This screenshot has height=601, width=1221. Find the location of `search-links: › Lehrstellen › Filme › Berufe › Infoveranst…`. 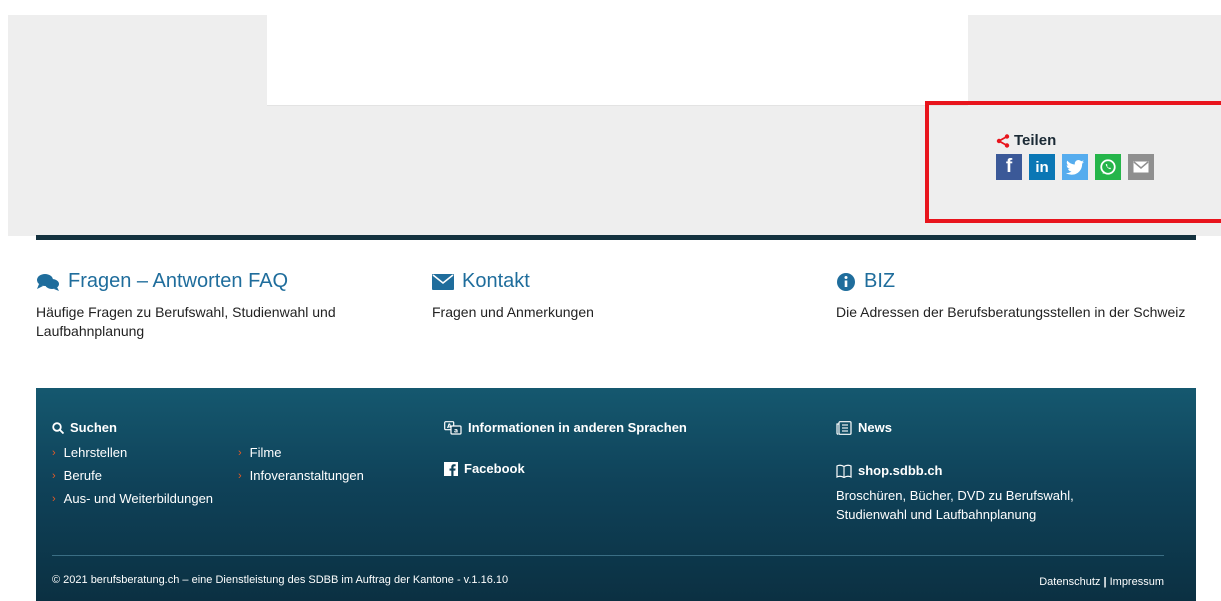

search-links: › Lehrstellen › Filme › Berufe › Infoveranst… is located at coordinates (220, 475).